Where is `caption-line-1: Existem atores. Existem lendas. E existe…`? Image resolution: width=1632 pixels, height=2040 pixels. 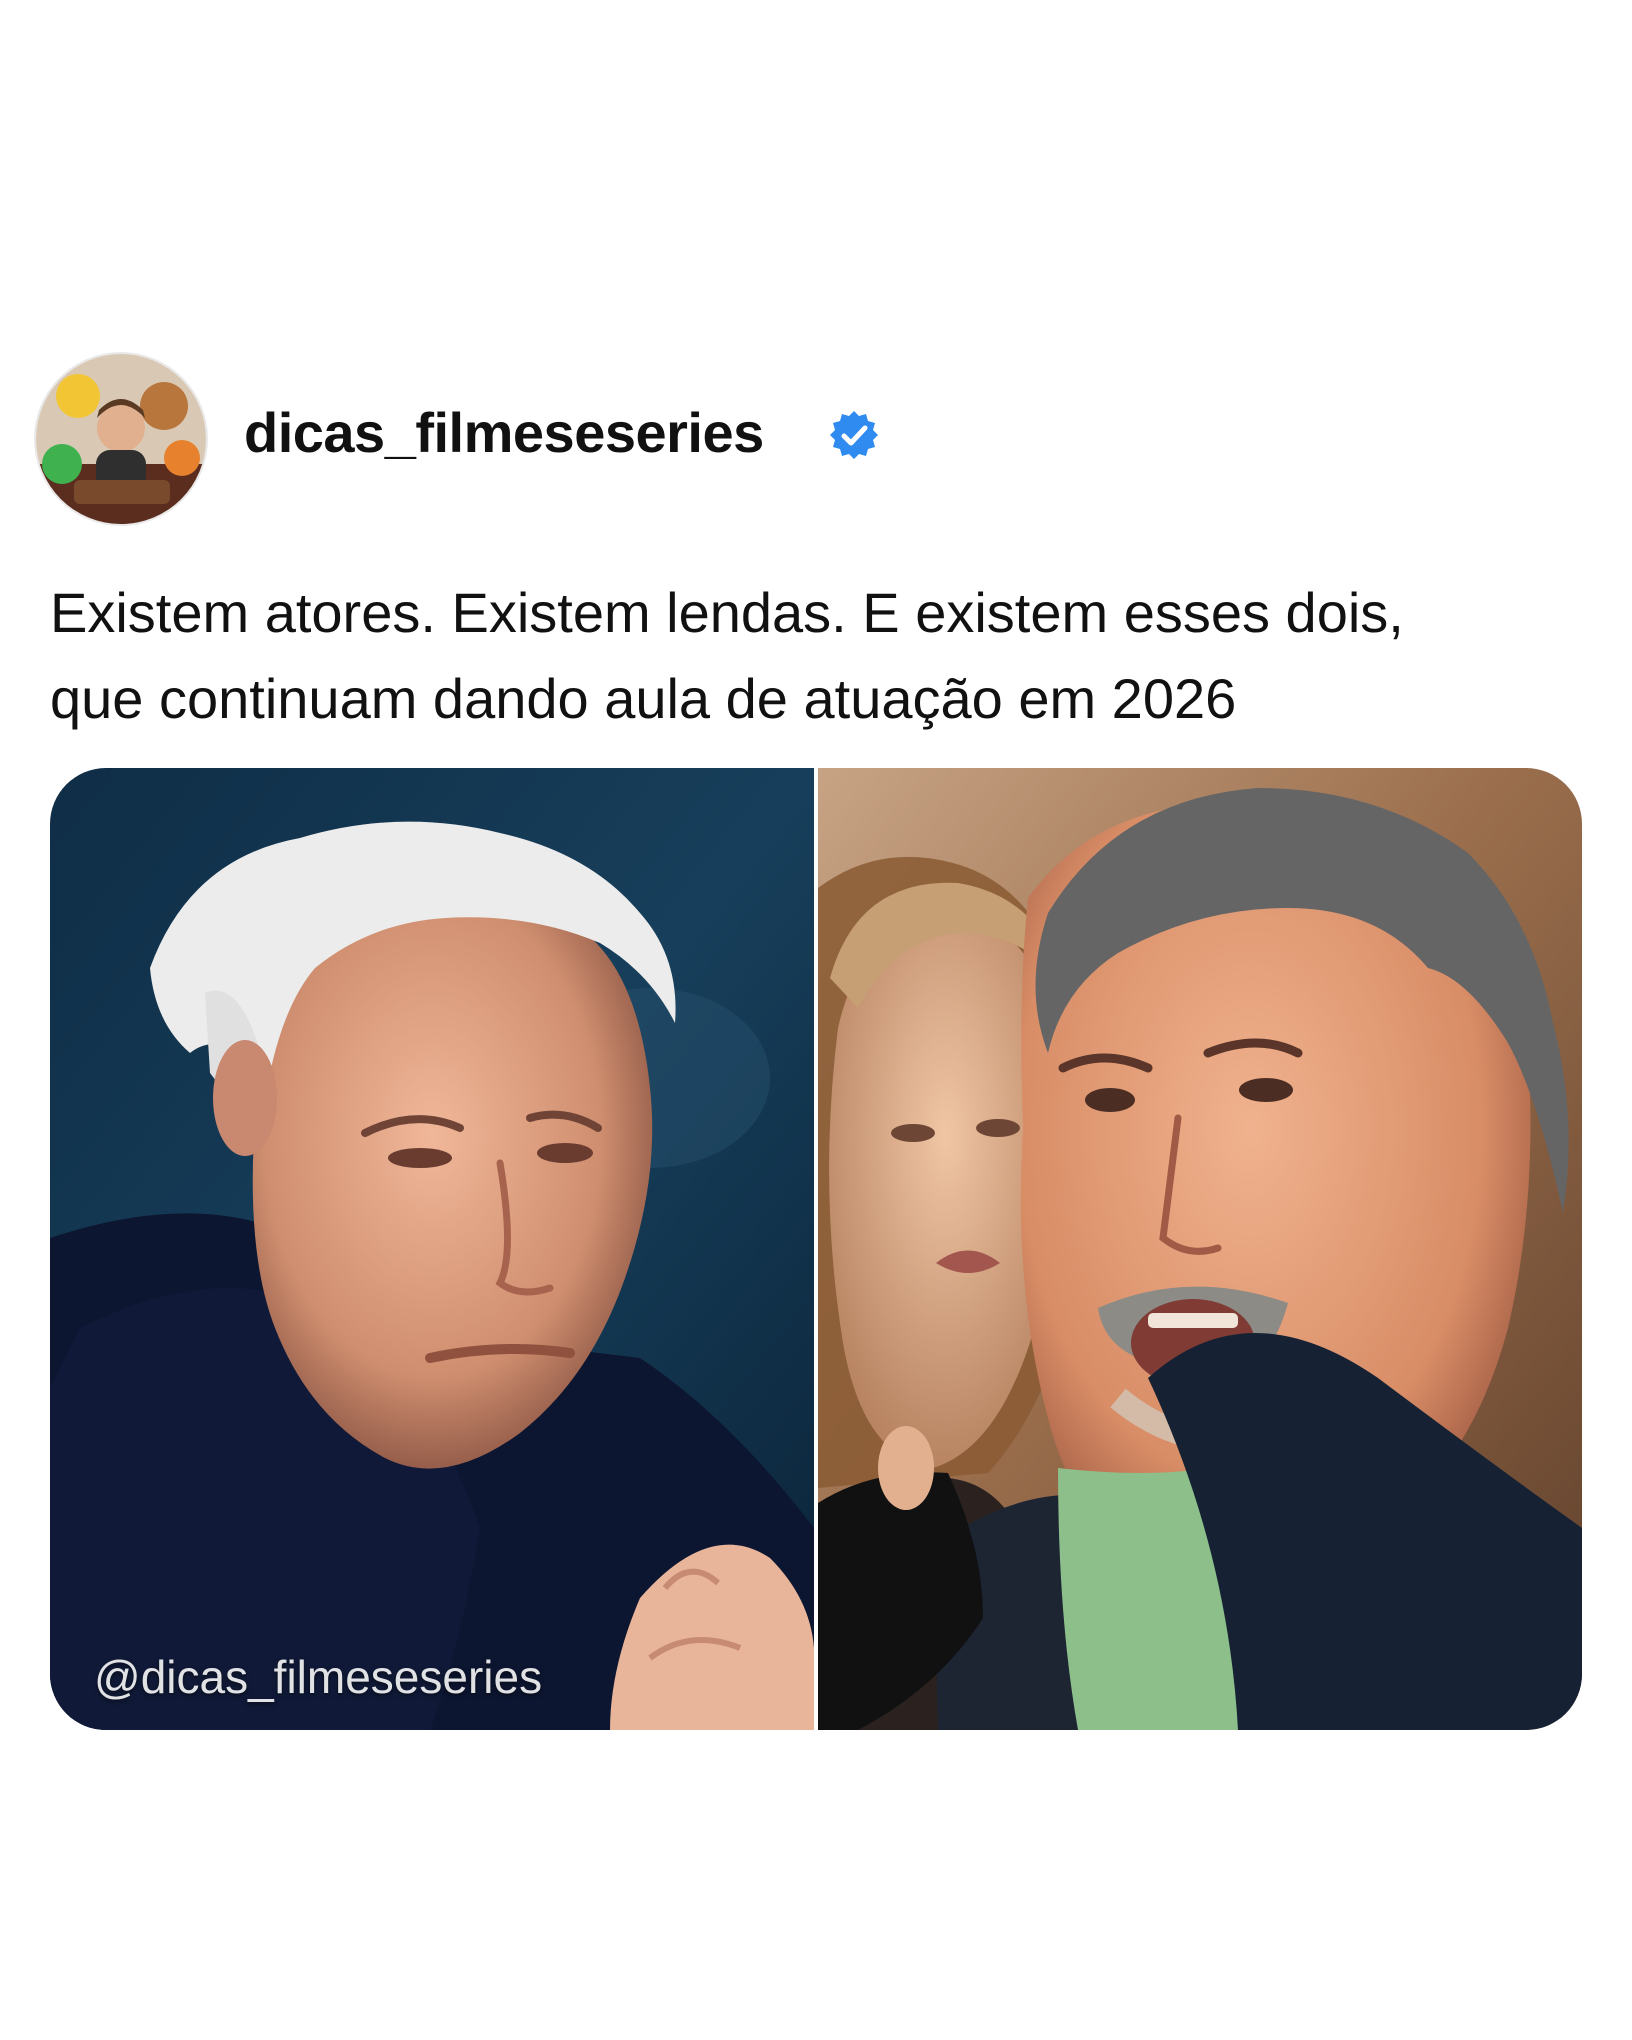
caption-line-1: Existem atores. Existem lendas. E existe… is located at coordinates (727, 612).